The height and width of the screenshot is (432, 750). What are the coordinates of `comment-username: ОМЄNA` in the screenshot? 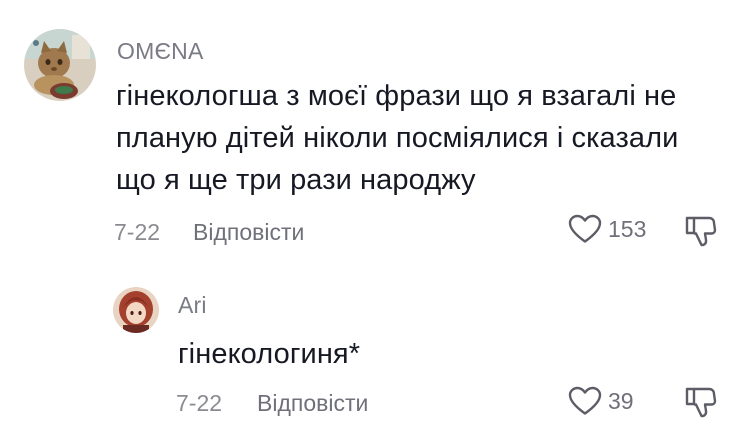 It's located at (160, 51).